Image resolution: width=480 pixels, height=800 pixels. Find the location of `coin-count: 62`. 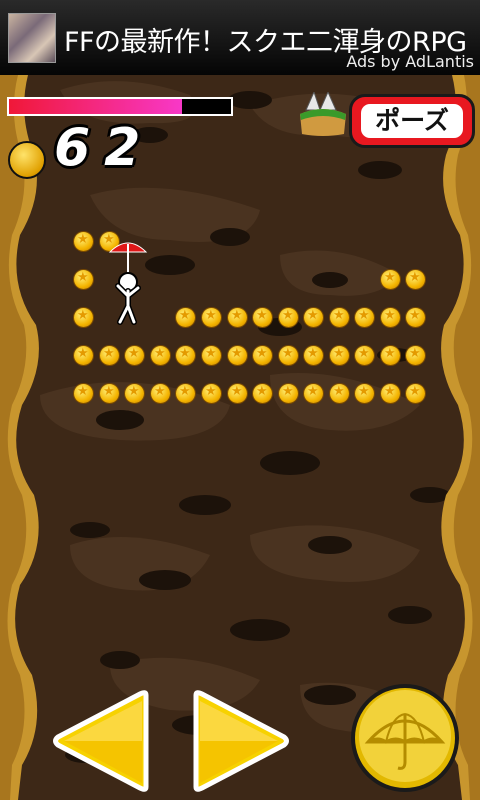

coin-count: 62 is located at coordinates (104, 148).